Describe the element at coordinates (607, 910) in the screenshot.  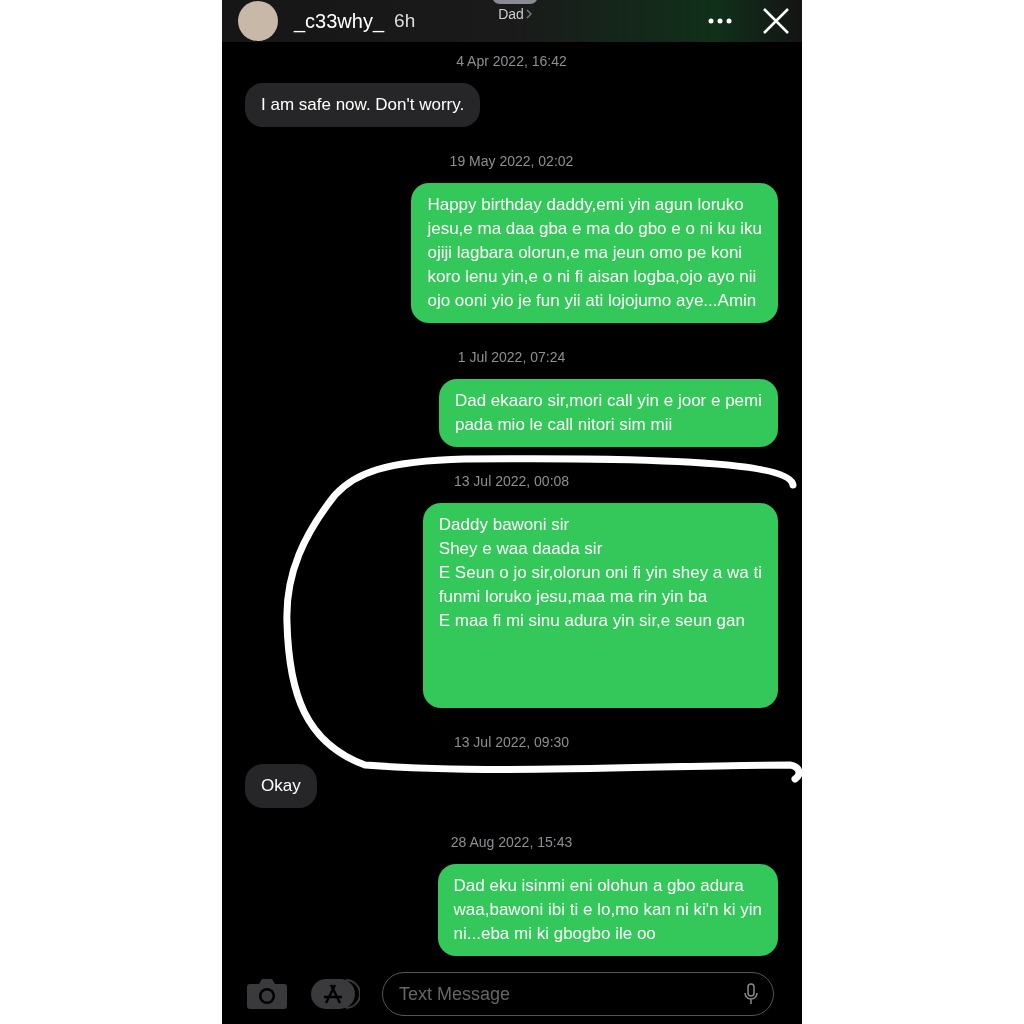
I see `message-bubble: Dad eku isinmi eni olohun a gbo adura waa,bawoni ibi ti e lo,mo kan ni ki'n ki yin ni...eba mi ki gbogbo ile oo` at that location.